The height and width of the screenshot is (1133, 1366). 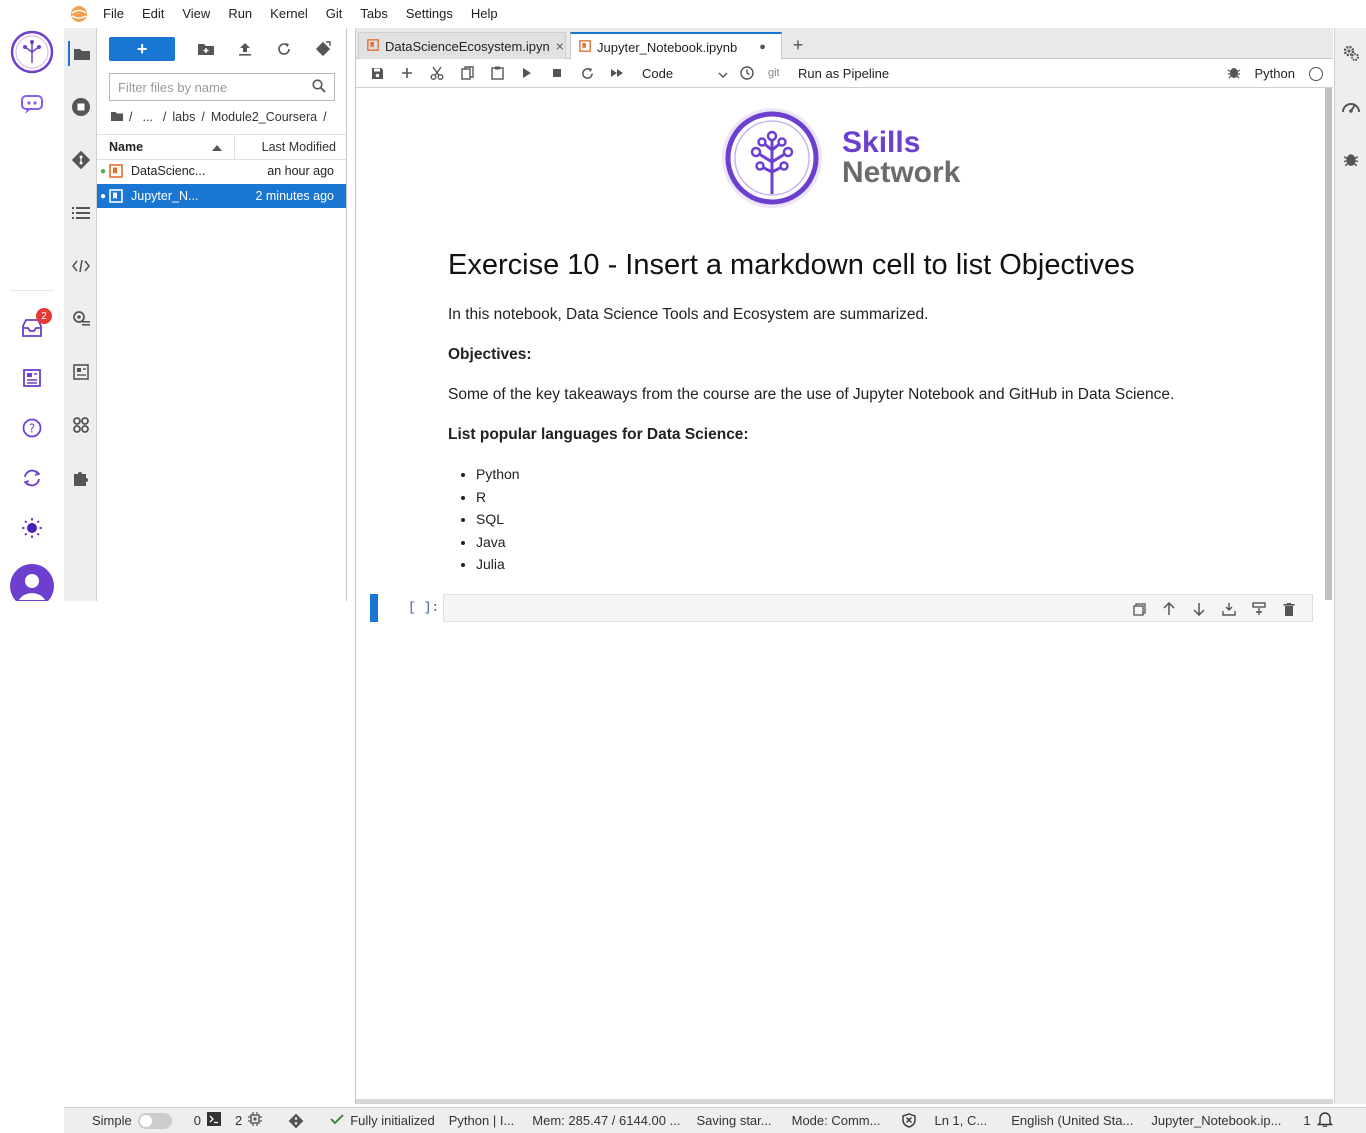 I want to click on name-column-header: Name, so click(x=166, y=147).